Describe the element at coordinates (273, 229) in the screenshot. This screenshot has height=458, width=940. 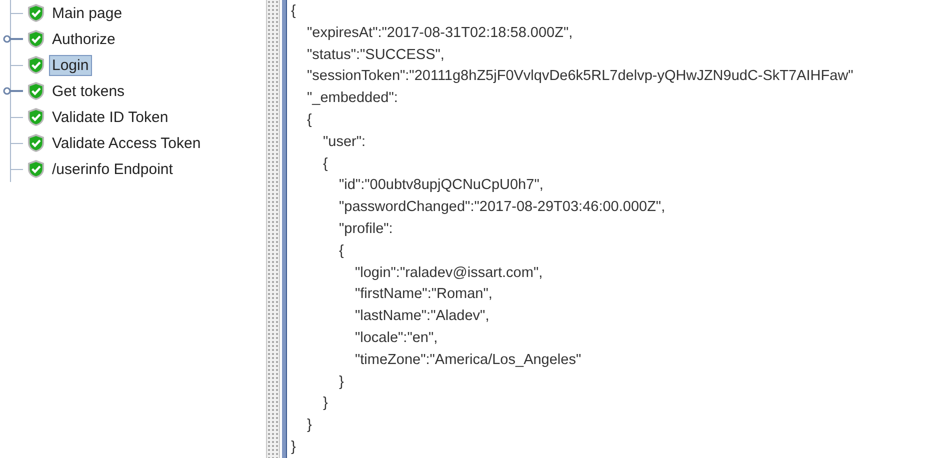
I see `splitter-handle` at that location.